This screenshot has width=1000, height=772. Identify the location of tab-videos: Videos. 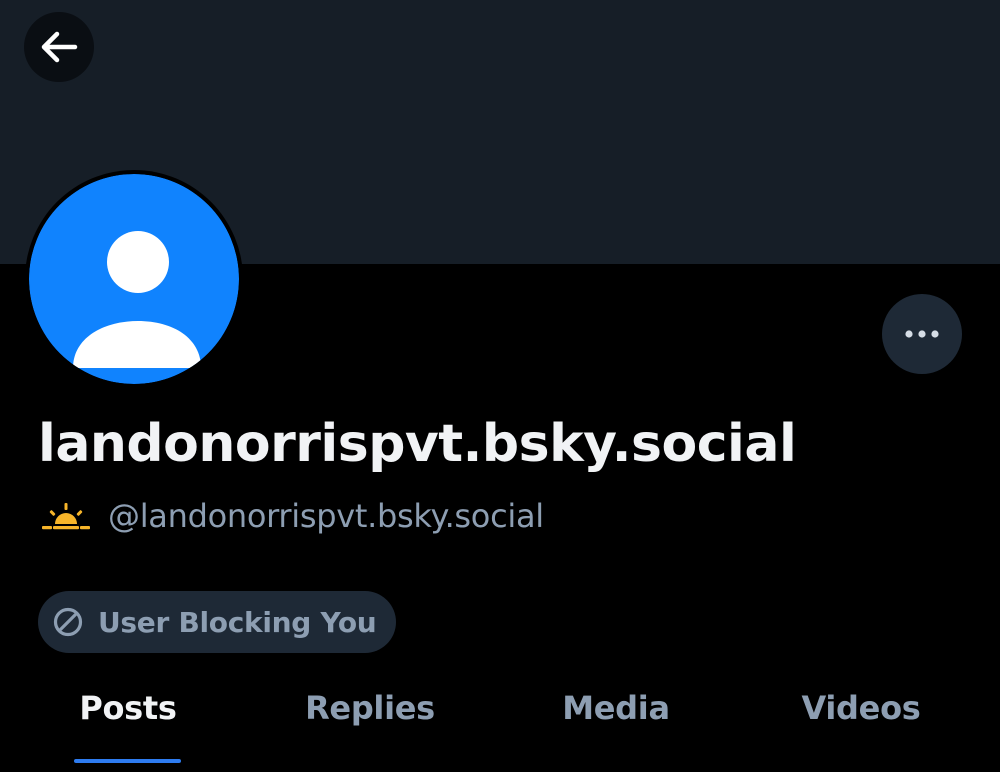
(861, 719).